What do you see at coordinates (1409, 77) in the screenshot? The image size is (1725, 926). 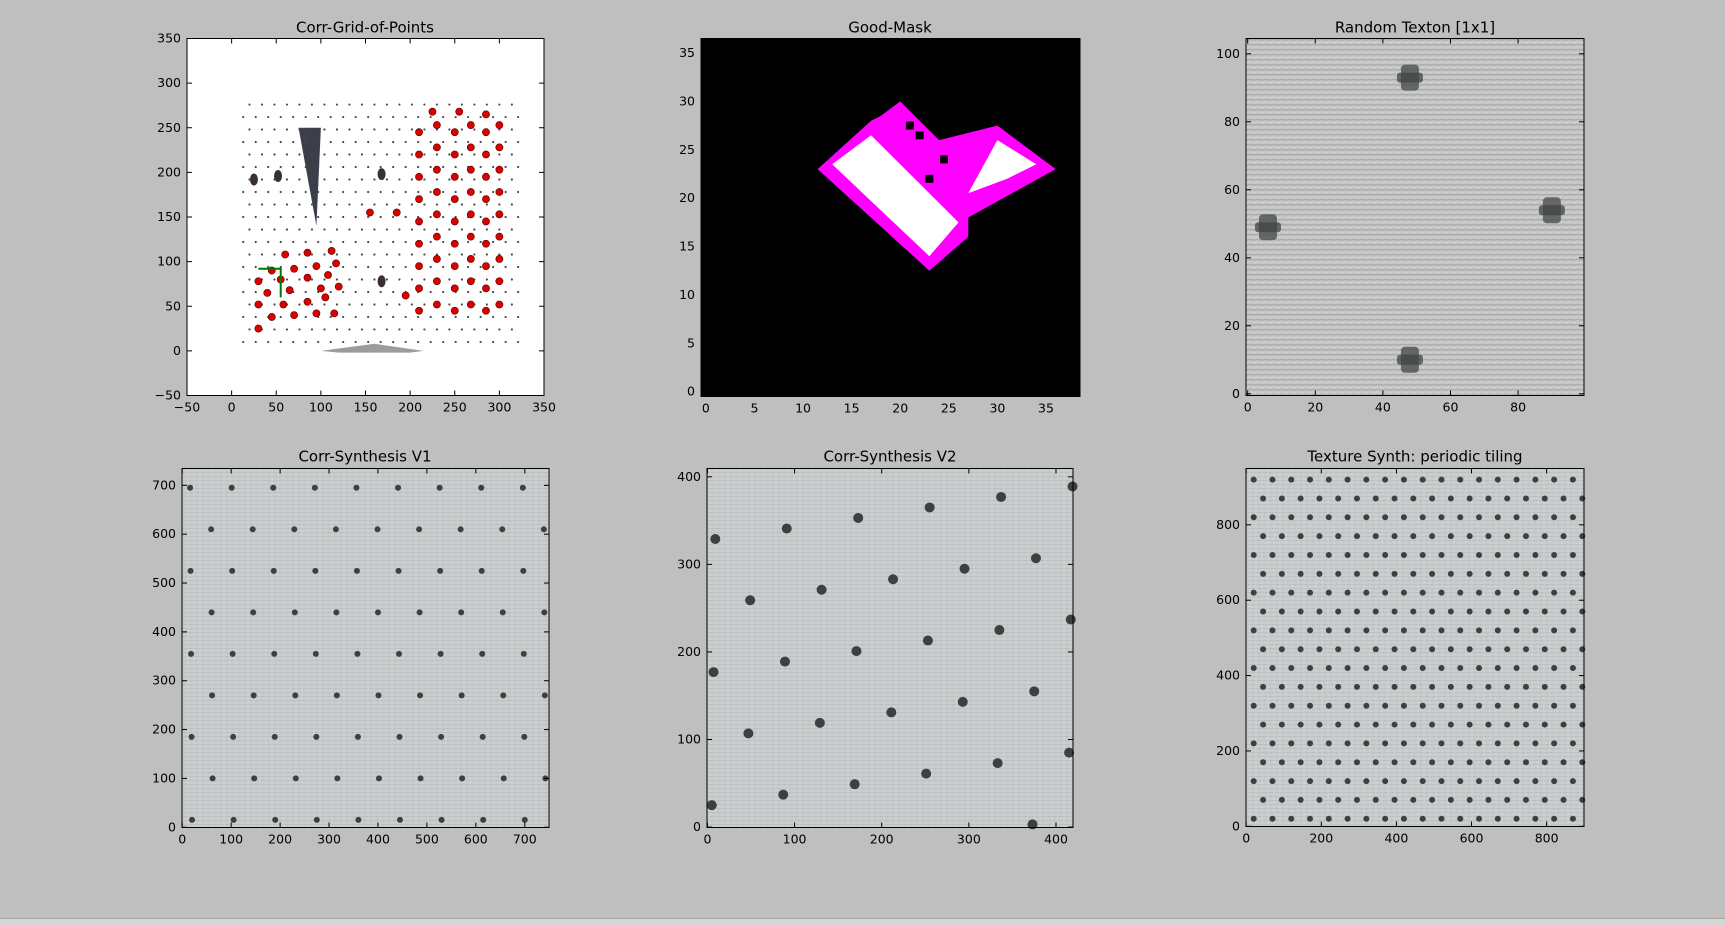 I see `texton-dot-cross` at bounding box center [1409, 77].